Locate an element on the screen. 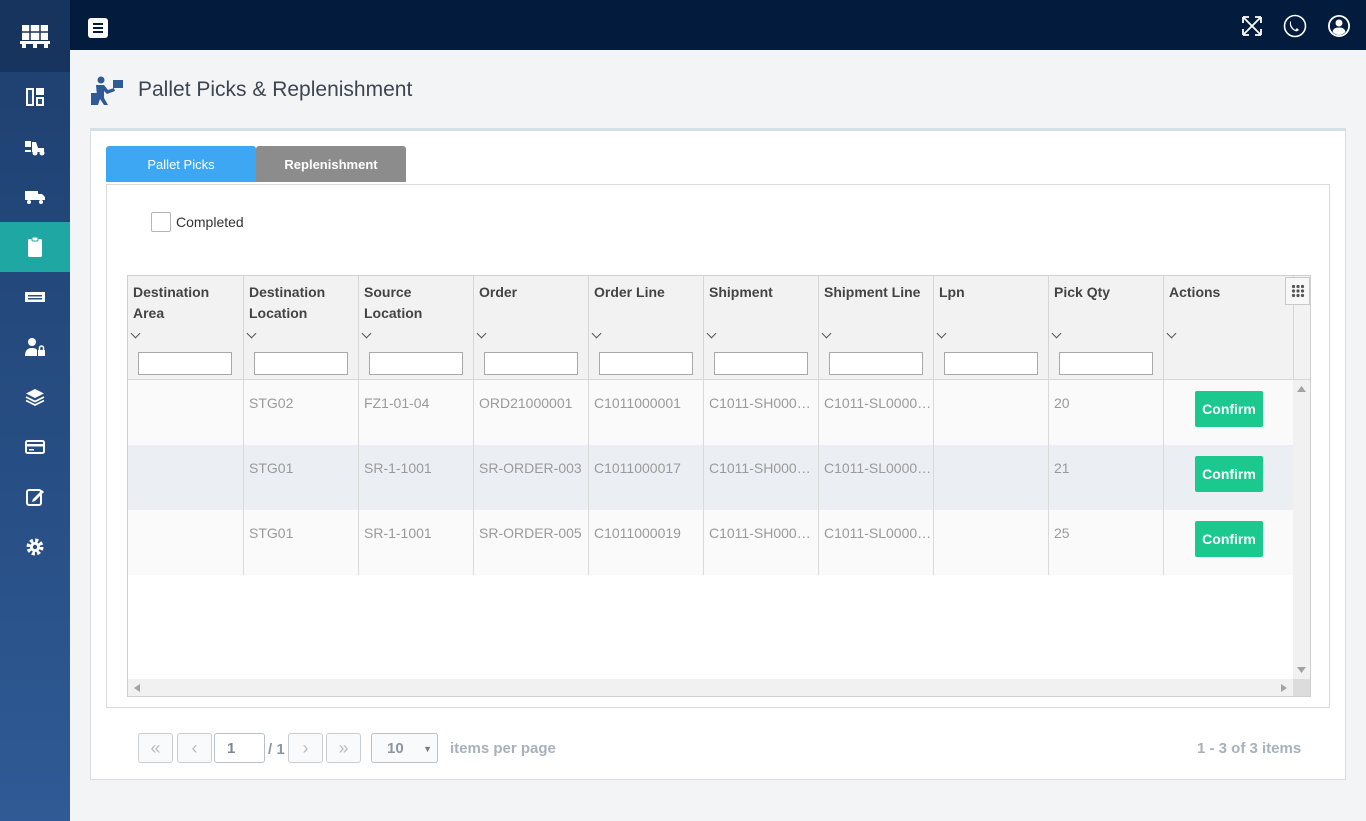 The width and height of the screenshot is (1366, 821). scroll-left-icon is located at coordinates (137, 688).